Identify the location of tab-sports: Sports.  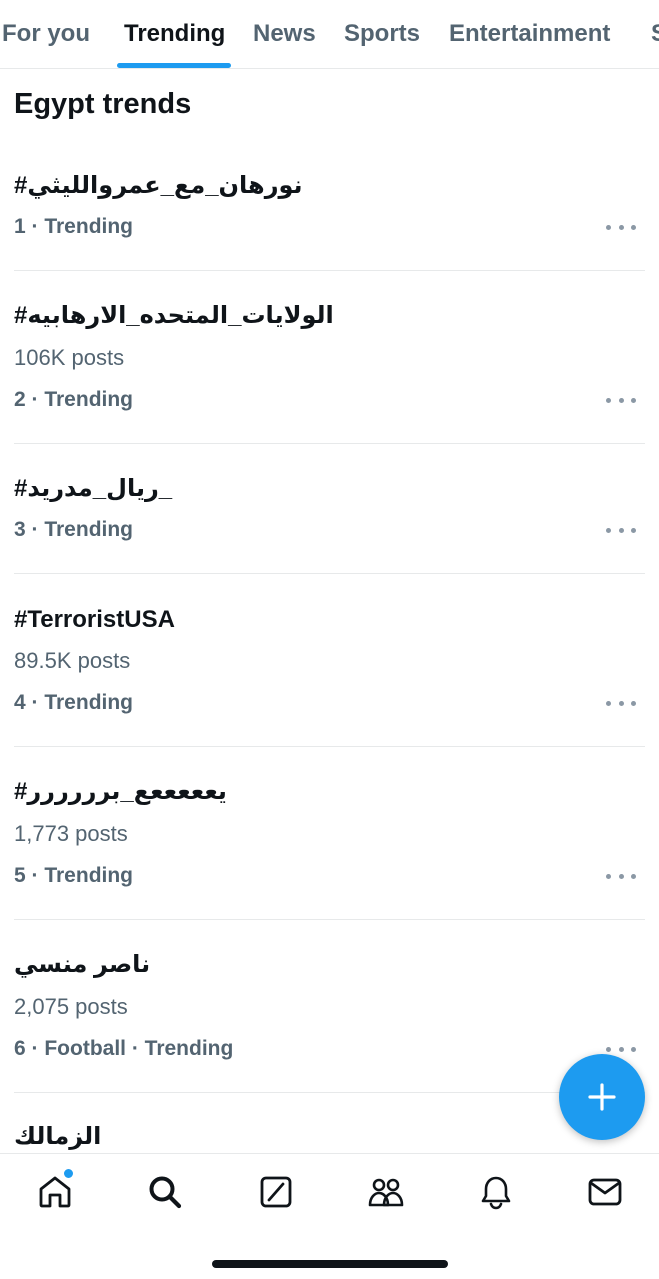
(382, 34).